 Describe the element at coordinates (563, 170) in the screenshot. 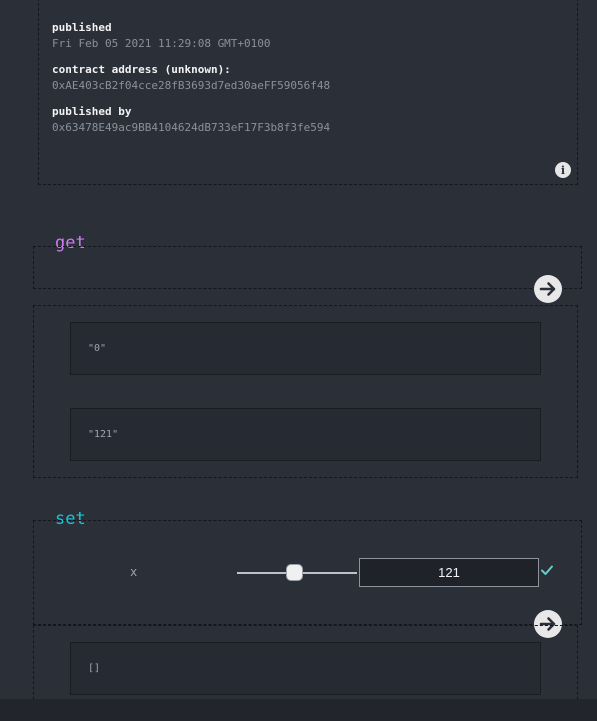

I see `info-icon: i` at that location.